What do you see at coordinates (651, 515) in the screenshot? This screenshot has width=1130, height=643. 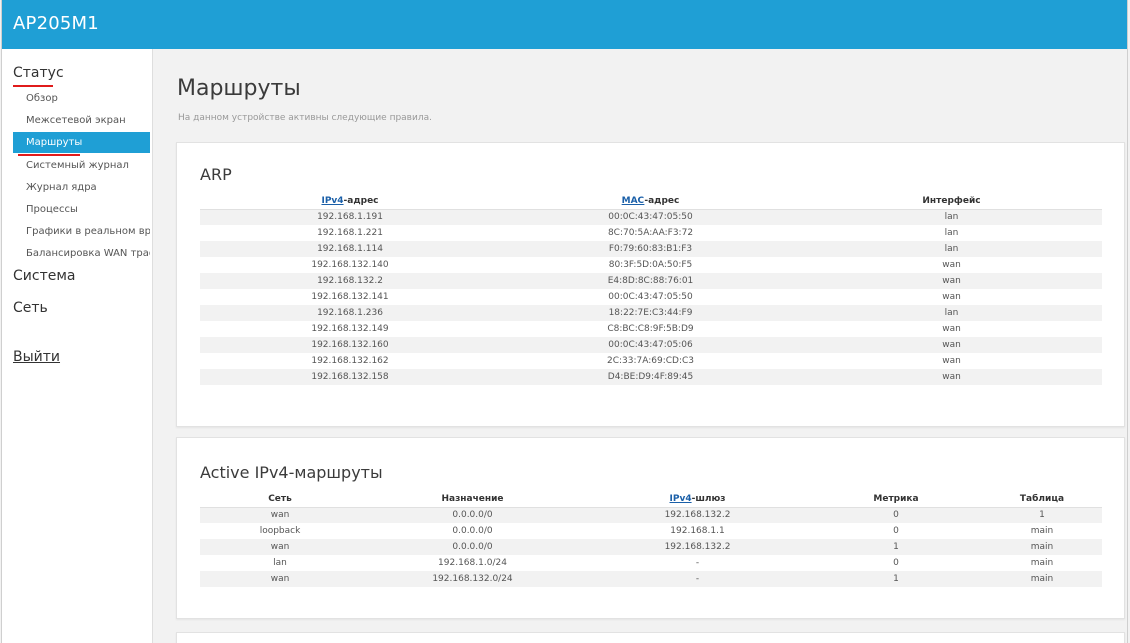 I see `table-row: wan 0.0.0.0/0 192.168.132.2 0 1` at bounding box center [651, 515].